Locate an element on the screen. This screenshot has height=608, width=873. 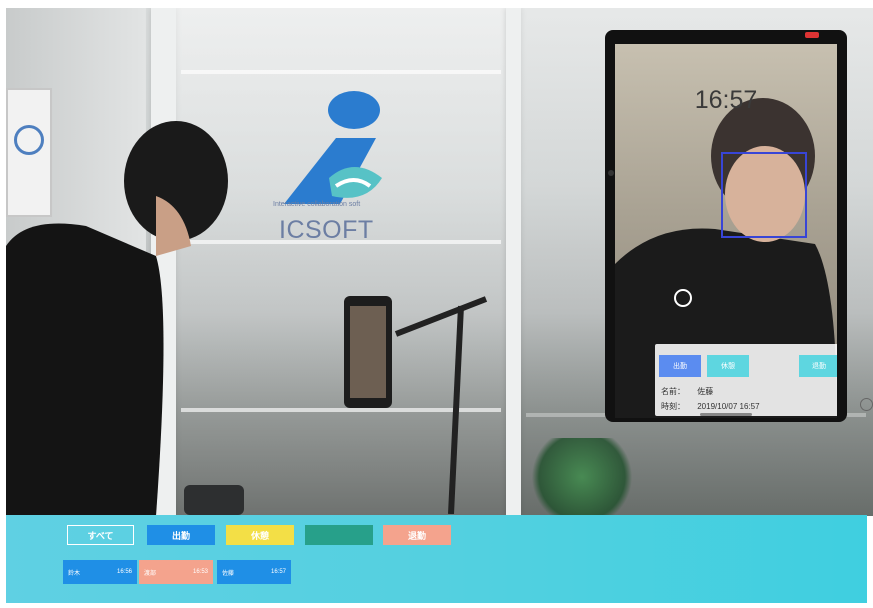
filter-break-button: 休憩 is located at coordinates (260, 535).